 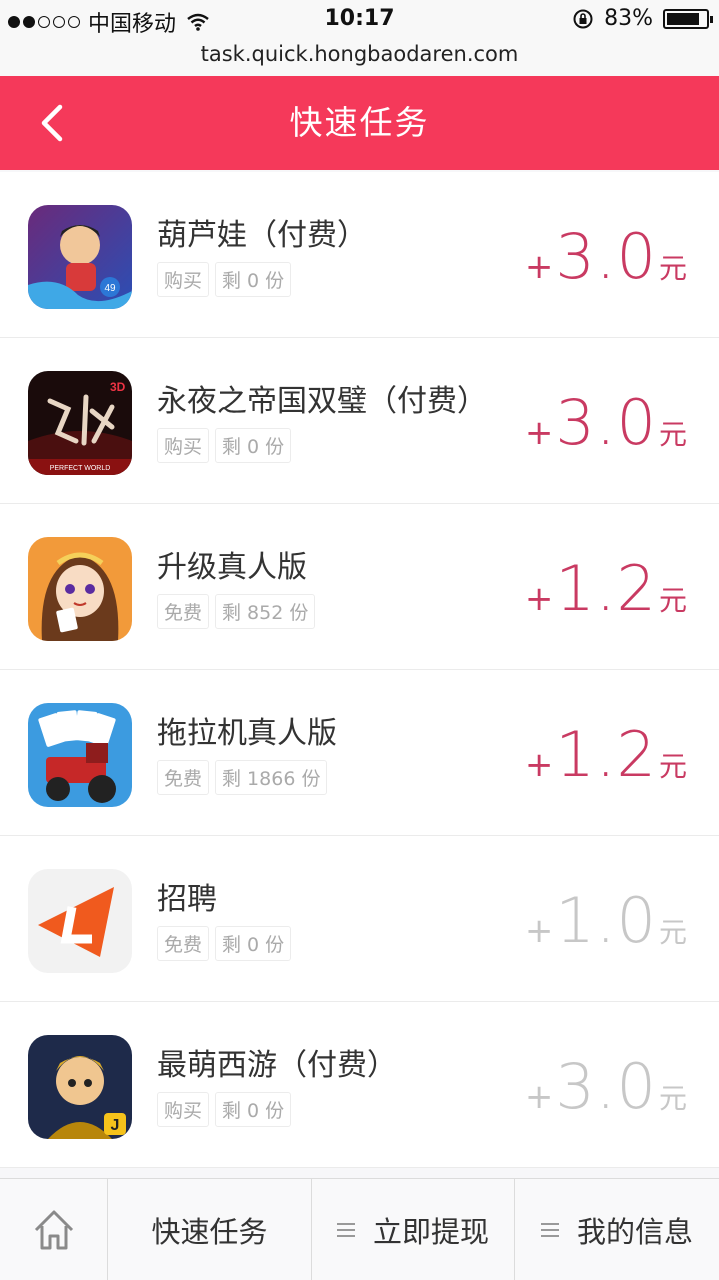 I want to click on task-tags: 免费 剩 0 份, so click(x=224, y=943).